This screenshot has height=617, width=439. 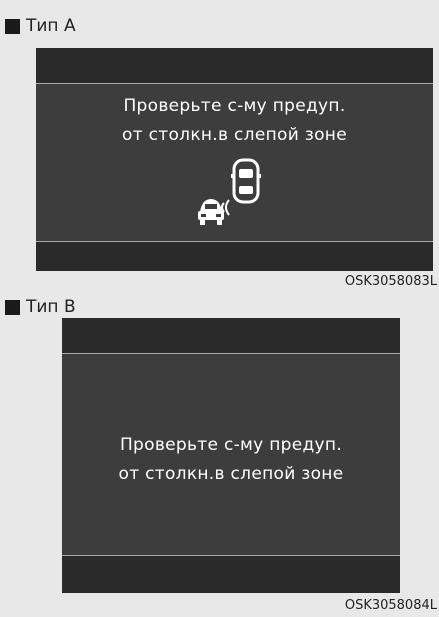 I want to click on heading-type-a: Тип А, so click(x=40, y=26).